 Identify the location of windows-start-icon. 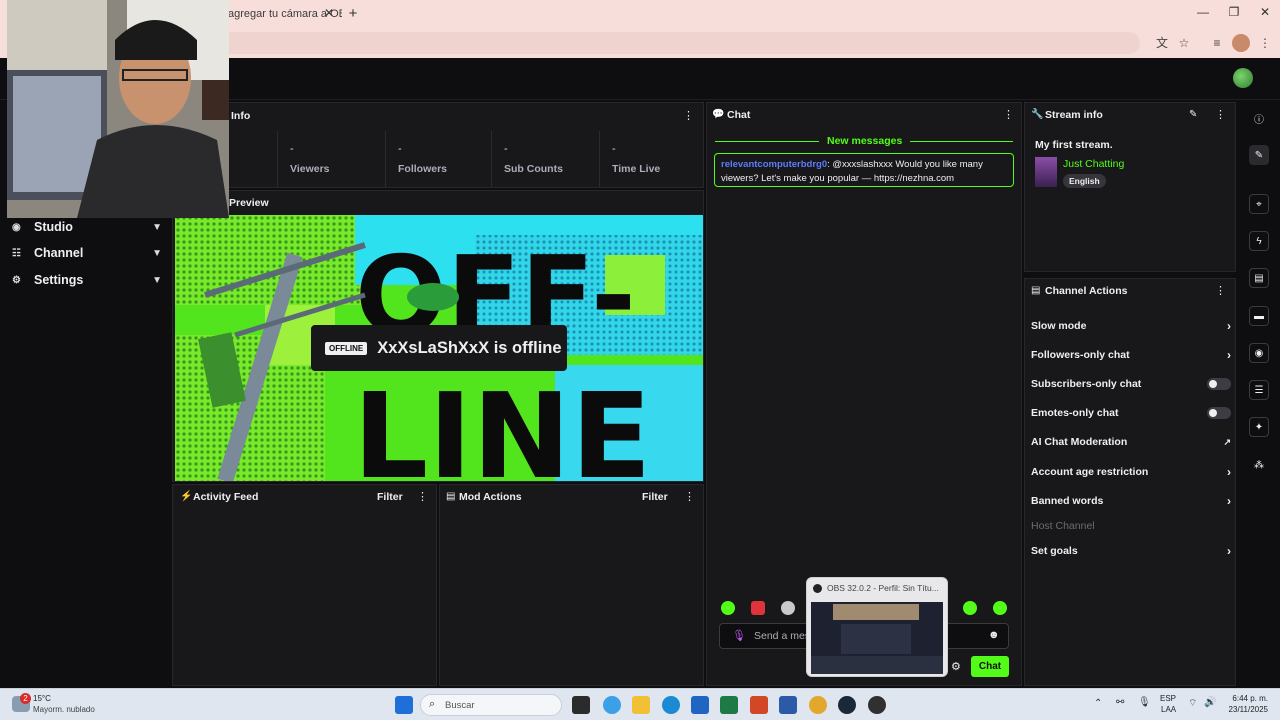
(404, 705).